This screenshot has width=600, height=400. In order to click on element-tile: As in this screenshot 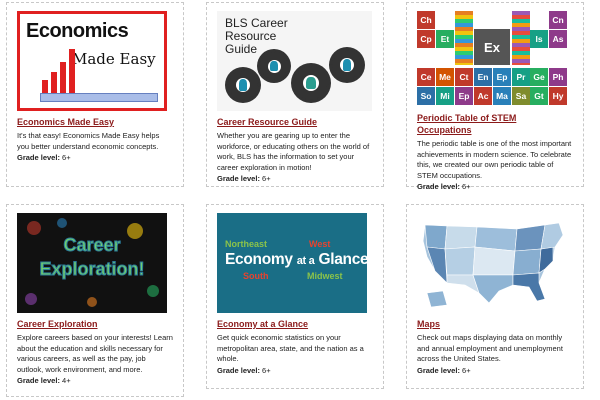, I will do `click(558, 39)`.